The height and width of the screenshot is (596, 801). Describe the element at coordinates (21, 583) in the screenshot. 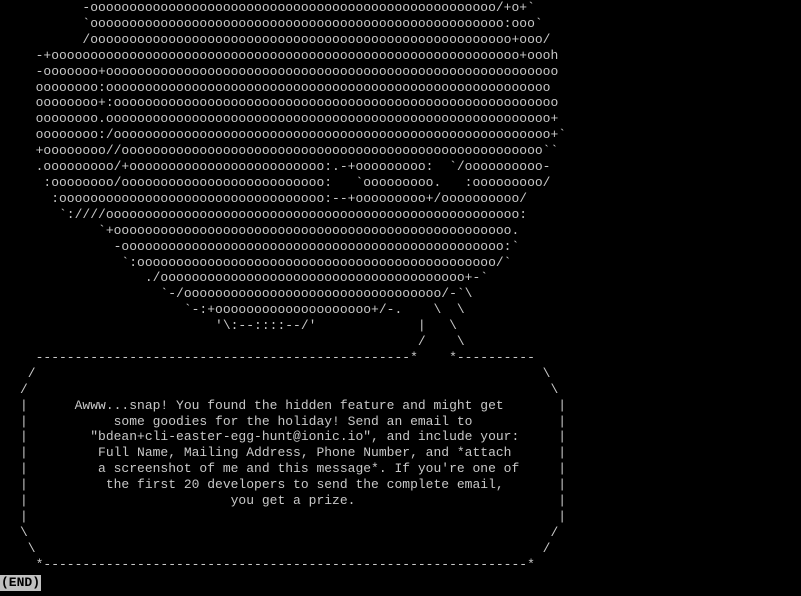

I see `pager-end-marker: (END)` at that location.